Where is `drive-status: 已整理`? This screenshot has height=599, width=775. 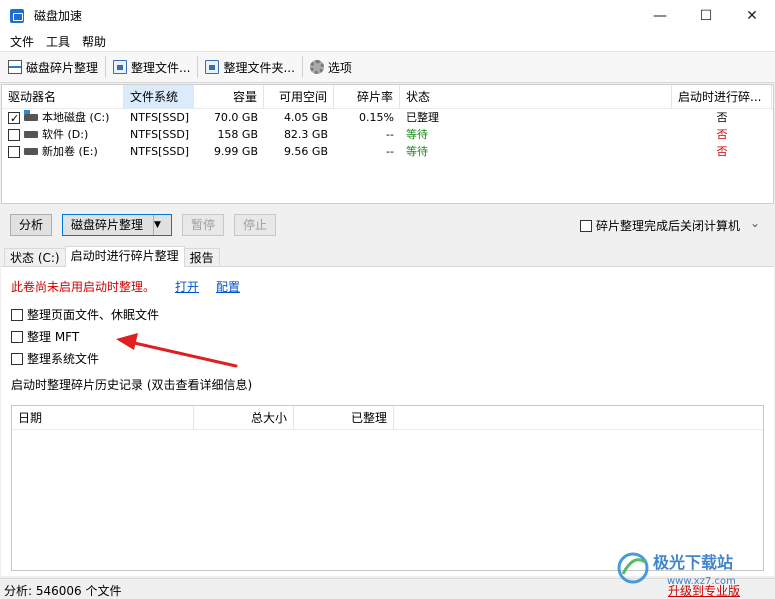
drive-status: 已整理 is located at coordinates (422, 117).